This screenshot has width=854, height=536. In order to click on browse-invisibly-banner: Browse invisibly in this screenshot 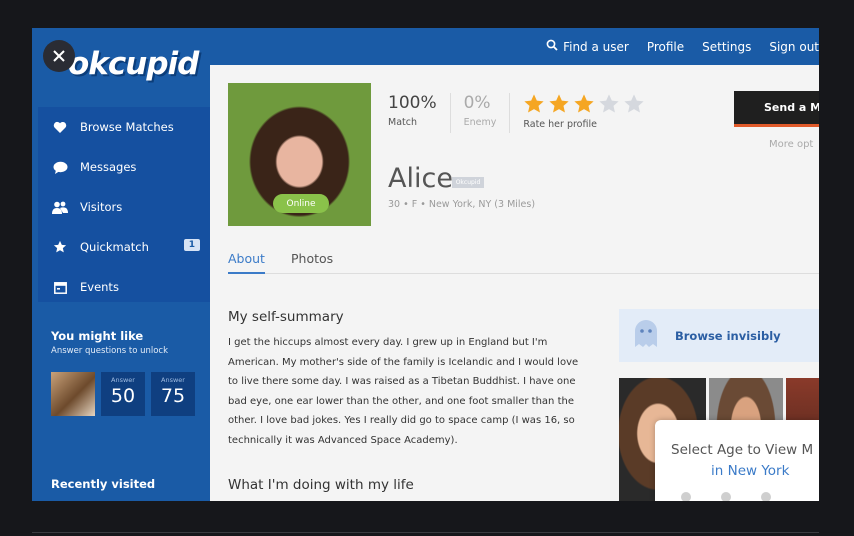, I will do `click(719, 335)`.